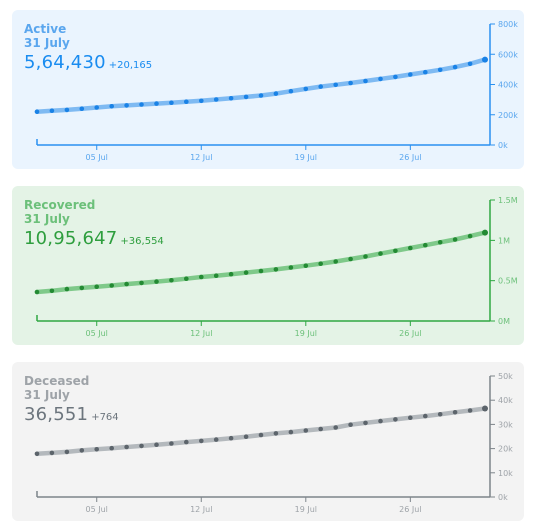  Describe the element at coordinates (47, 395) in the screenshot. I see `deceased-date: 31 July` at that location.